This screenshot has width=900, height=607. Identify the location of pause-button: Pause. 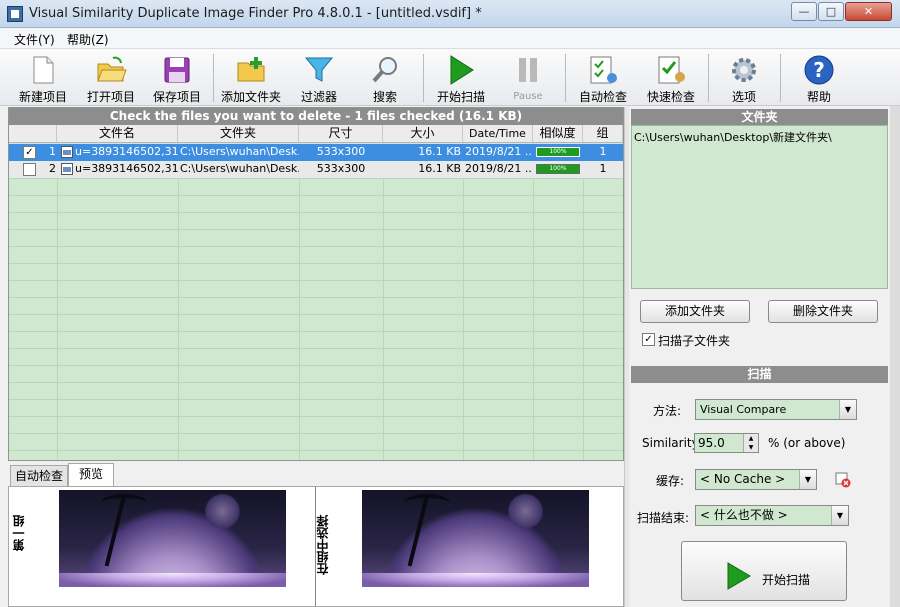
(528, 78).